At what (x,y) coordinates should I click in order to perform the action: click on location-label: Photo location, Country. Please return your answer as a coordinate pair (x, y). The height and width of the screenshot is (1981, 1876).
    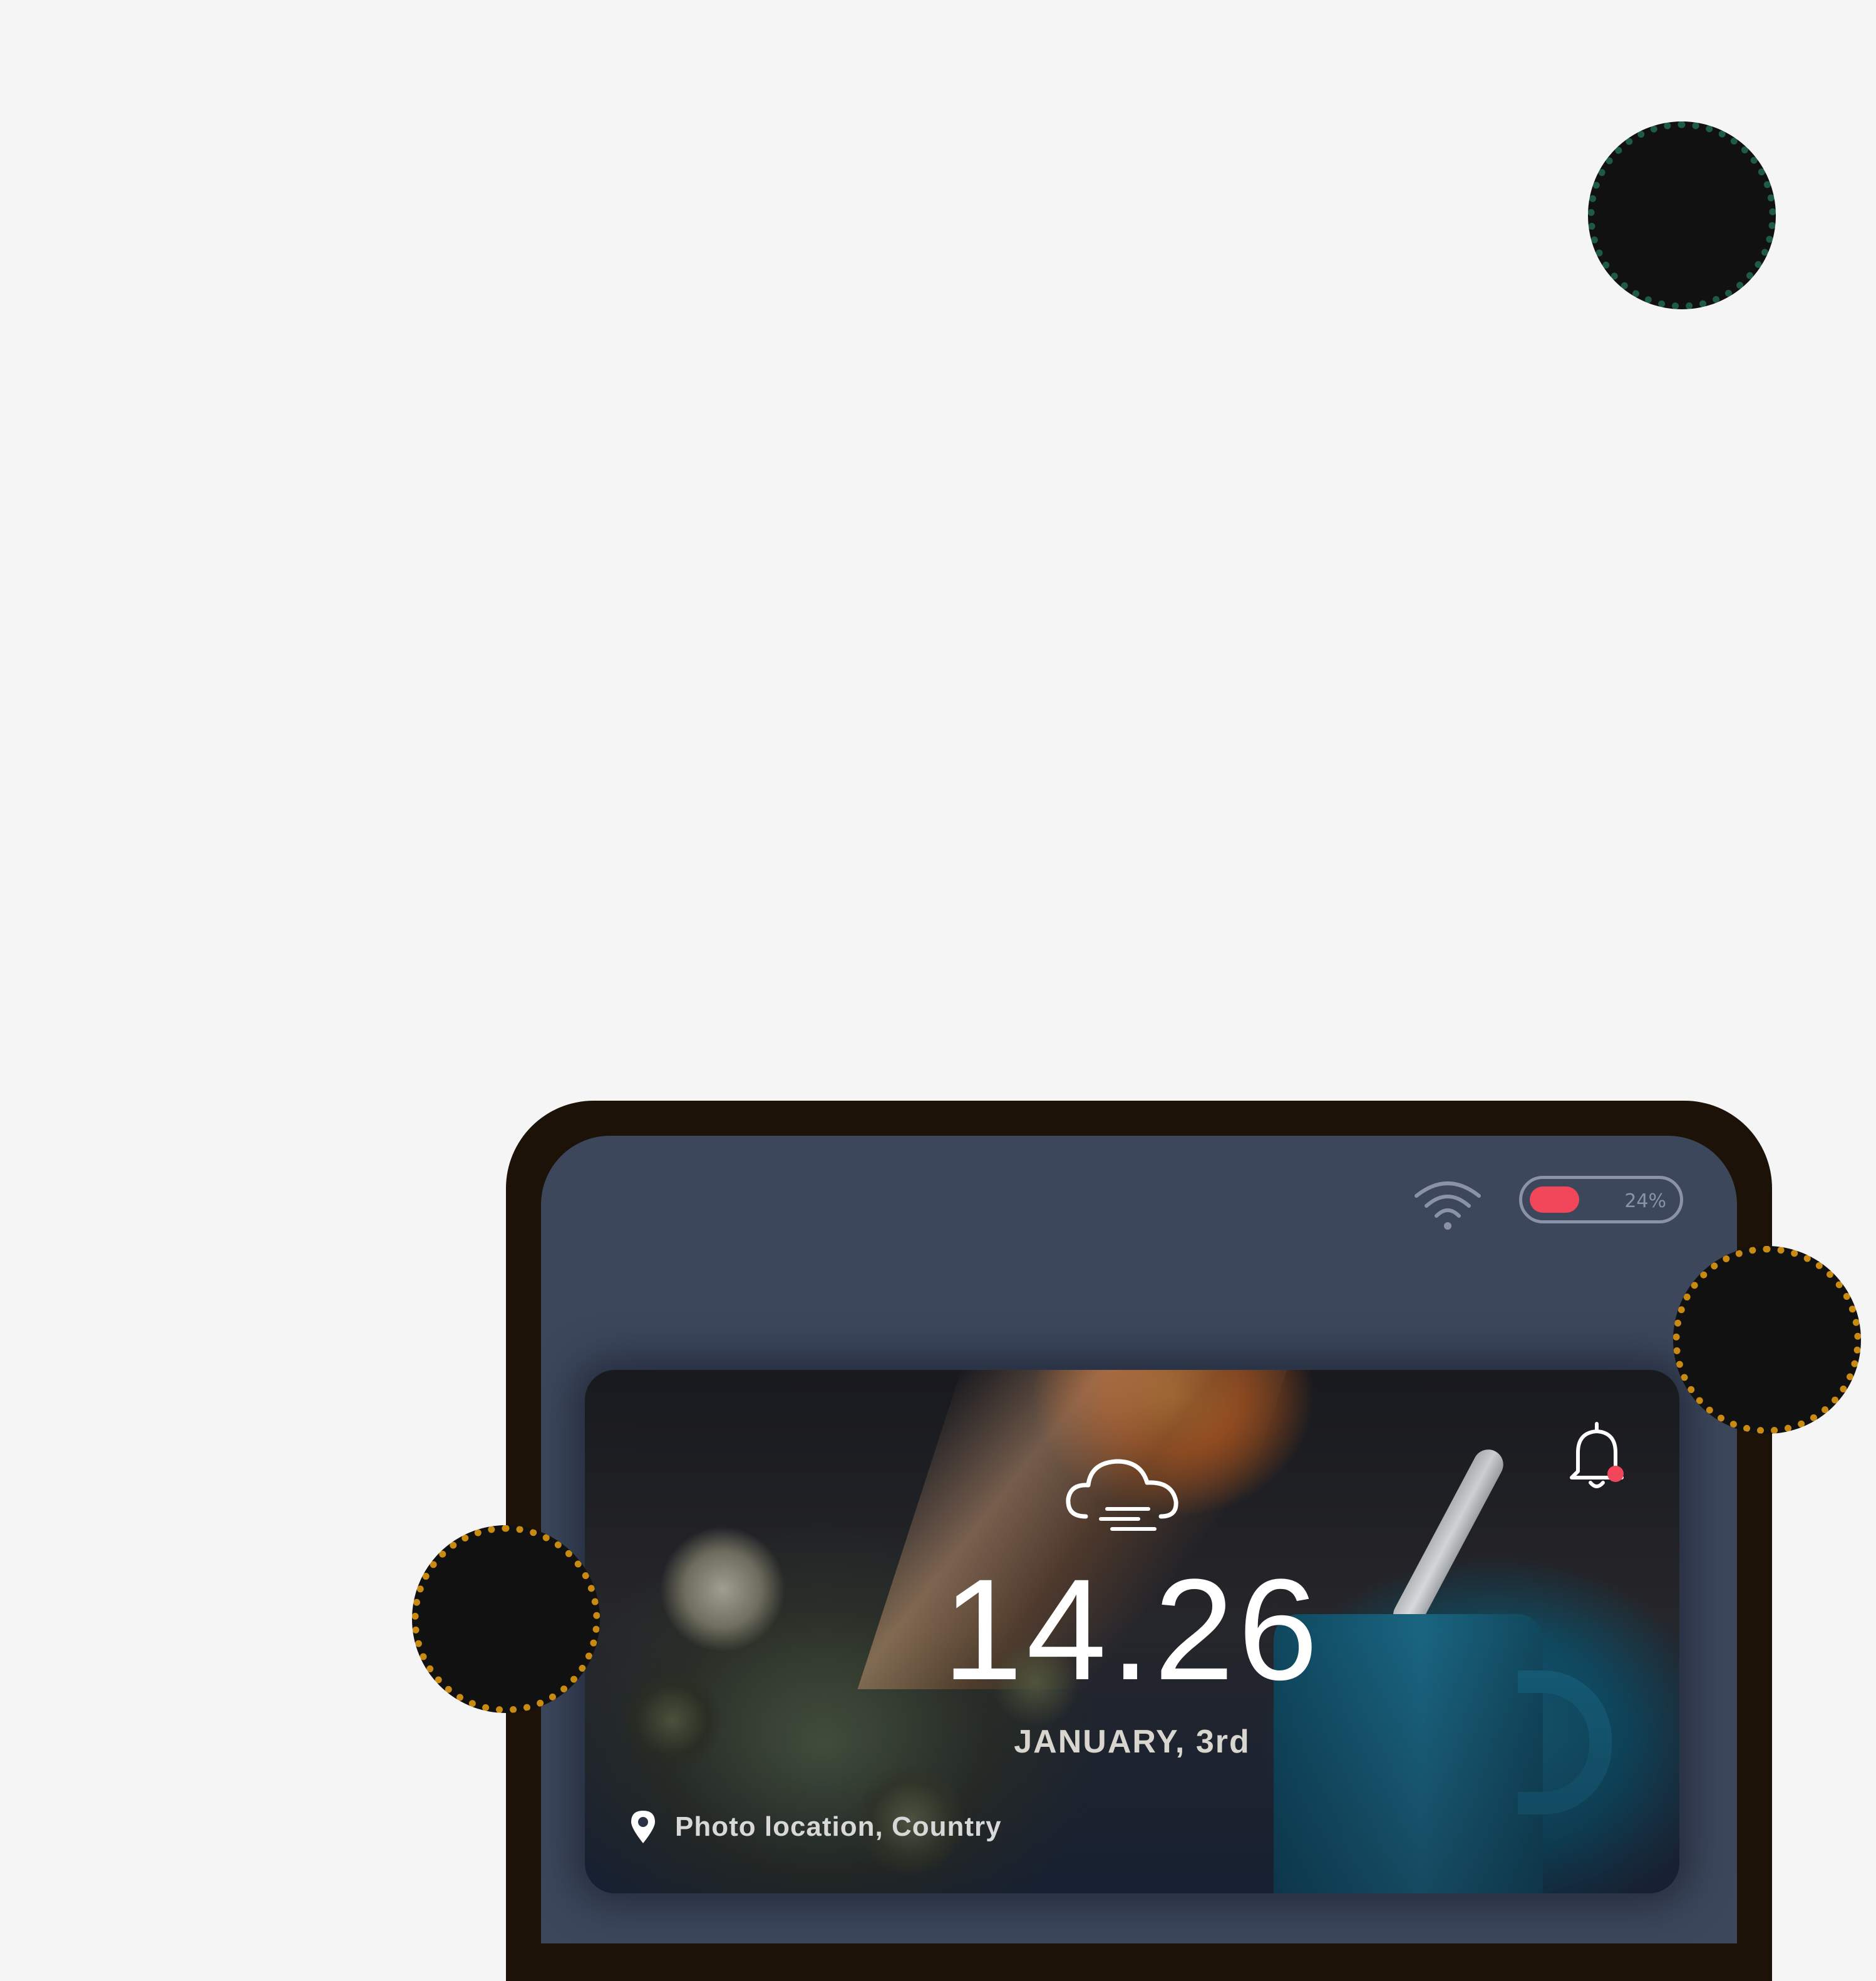
    Looking at the image, I should click on (838, 1827).